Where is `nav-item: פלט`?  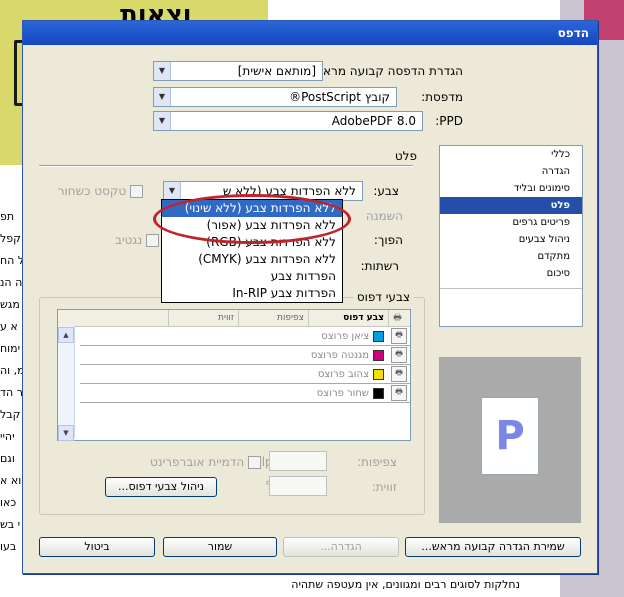 nav-item: פלט is located at coordinates (511, 205).